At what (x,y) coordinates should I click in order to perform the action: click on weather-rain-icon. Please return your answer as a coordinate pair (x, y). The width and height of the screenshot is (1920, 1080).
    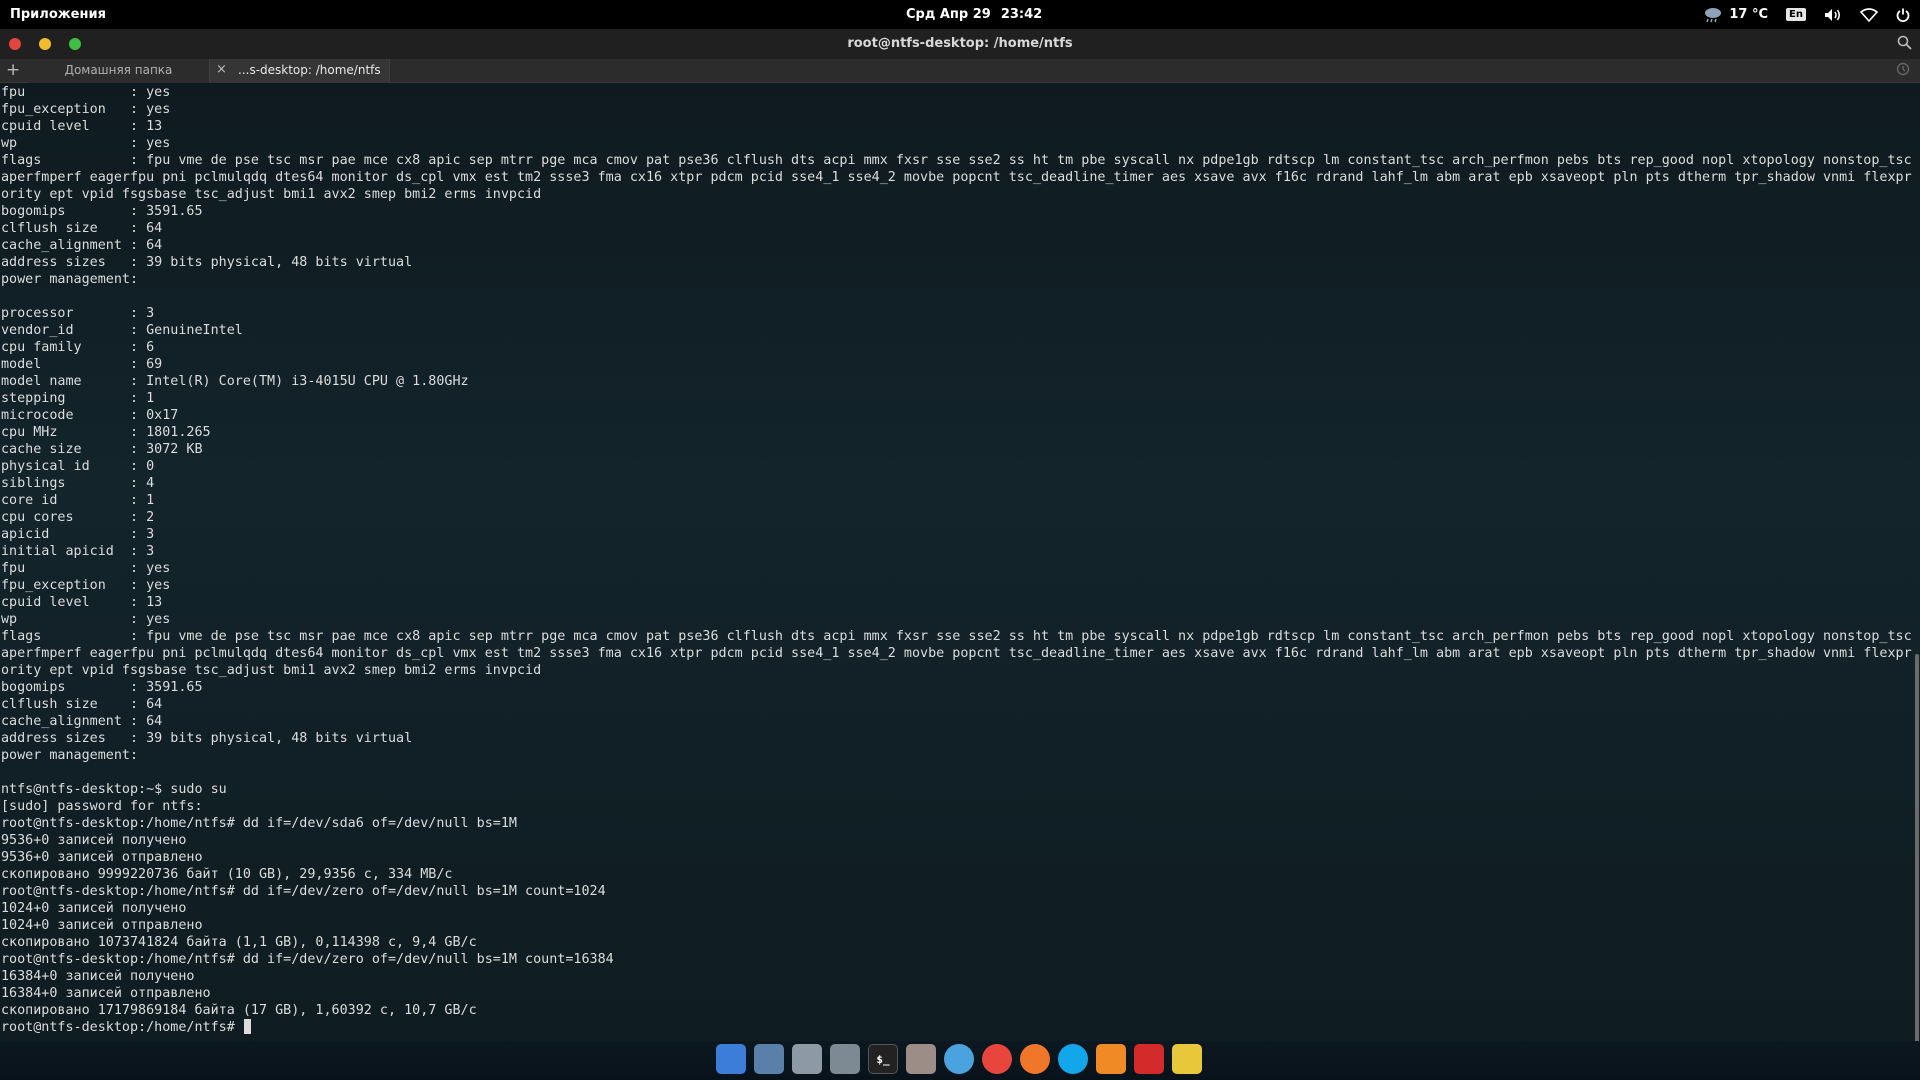
    Looking at the image, I should click on (1713, 14).